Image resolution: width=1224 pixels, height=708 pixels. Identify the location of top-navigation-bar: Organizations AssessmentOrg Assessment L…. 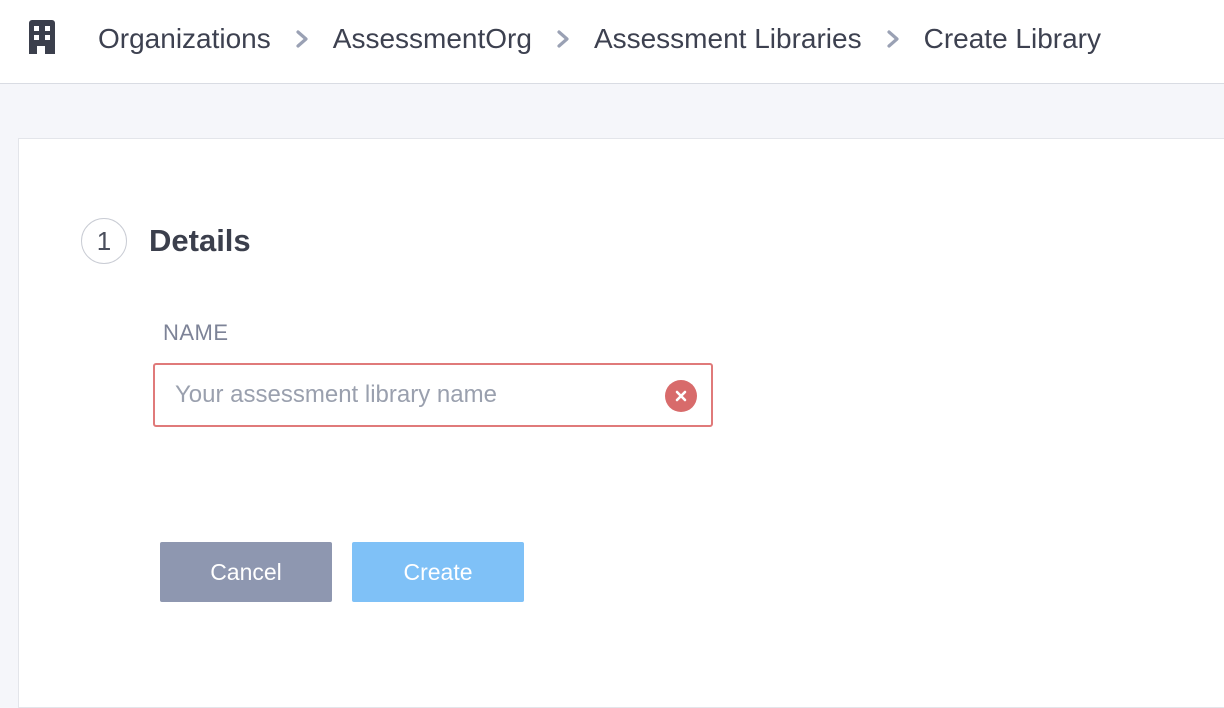
(612, 42).